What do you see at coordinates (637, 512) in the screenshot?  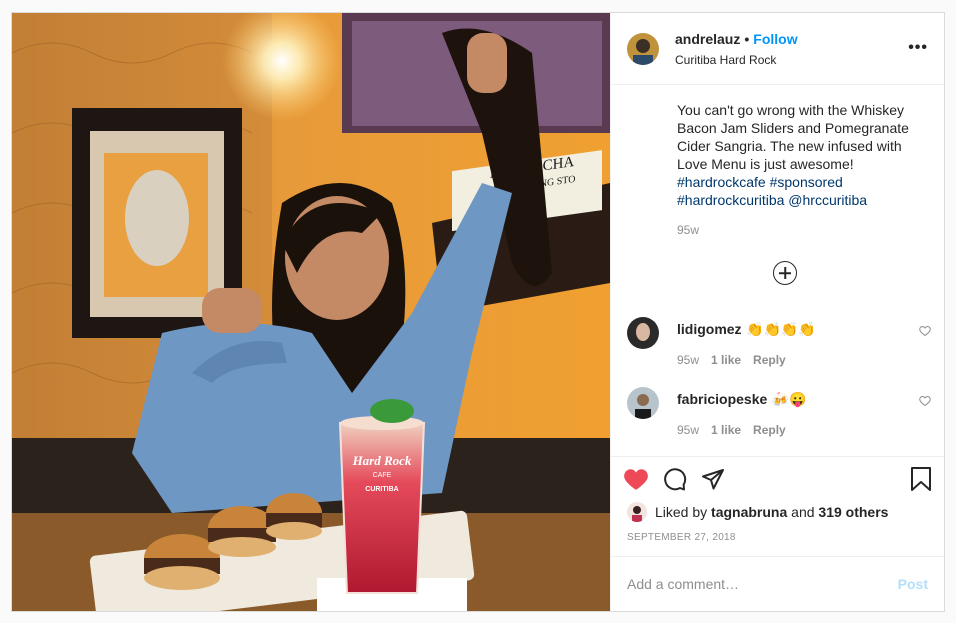 I see `liker-avatar` at bounding box center [637, 512].